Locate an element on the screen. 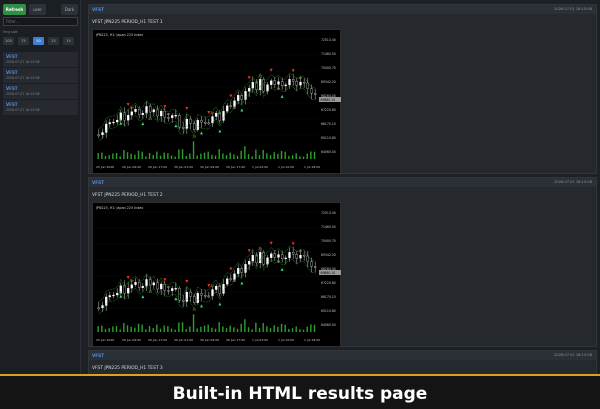  size-option-75: 75 is located at coordinates (23, 41).